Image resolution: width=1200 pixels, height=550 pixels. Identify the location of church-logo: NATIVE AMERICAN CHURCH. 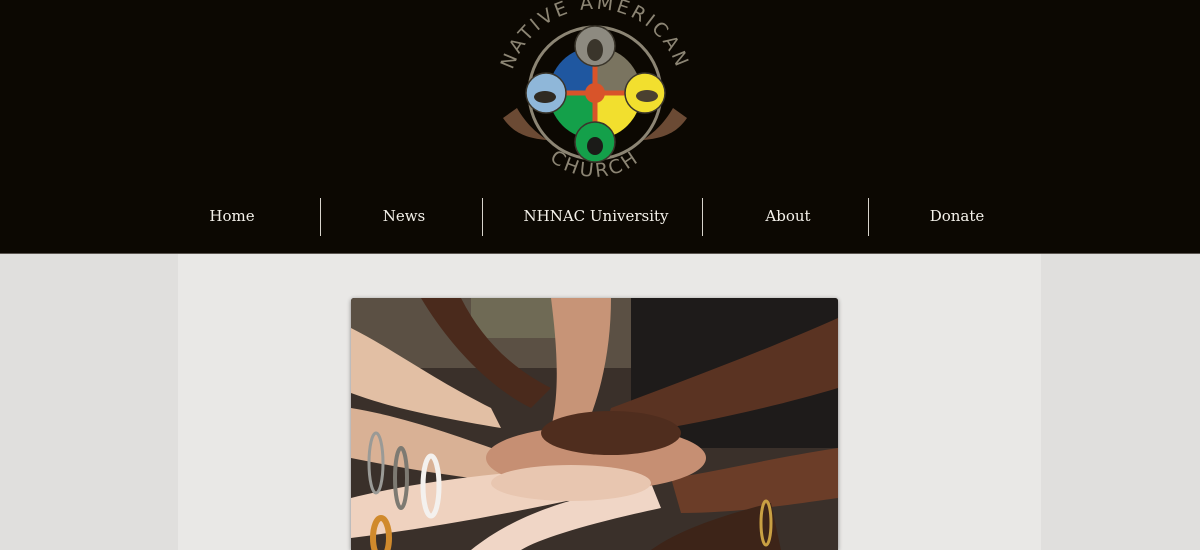
(595, 94).